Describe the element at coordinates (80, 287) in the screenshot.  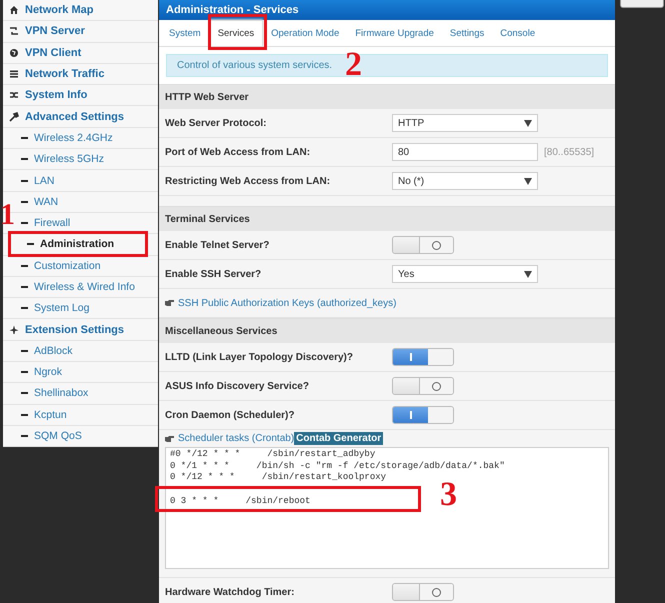
I see `sidebar-item: Wireless & Wired Info` at that location.